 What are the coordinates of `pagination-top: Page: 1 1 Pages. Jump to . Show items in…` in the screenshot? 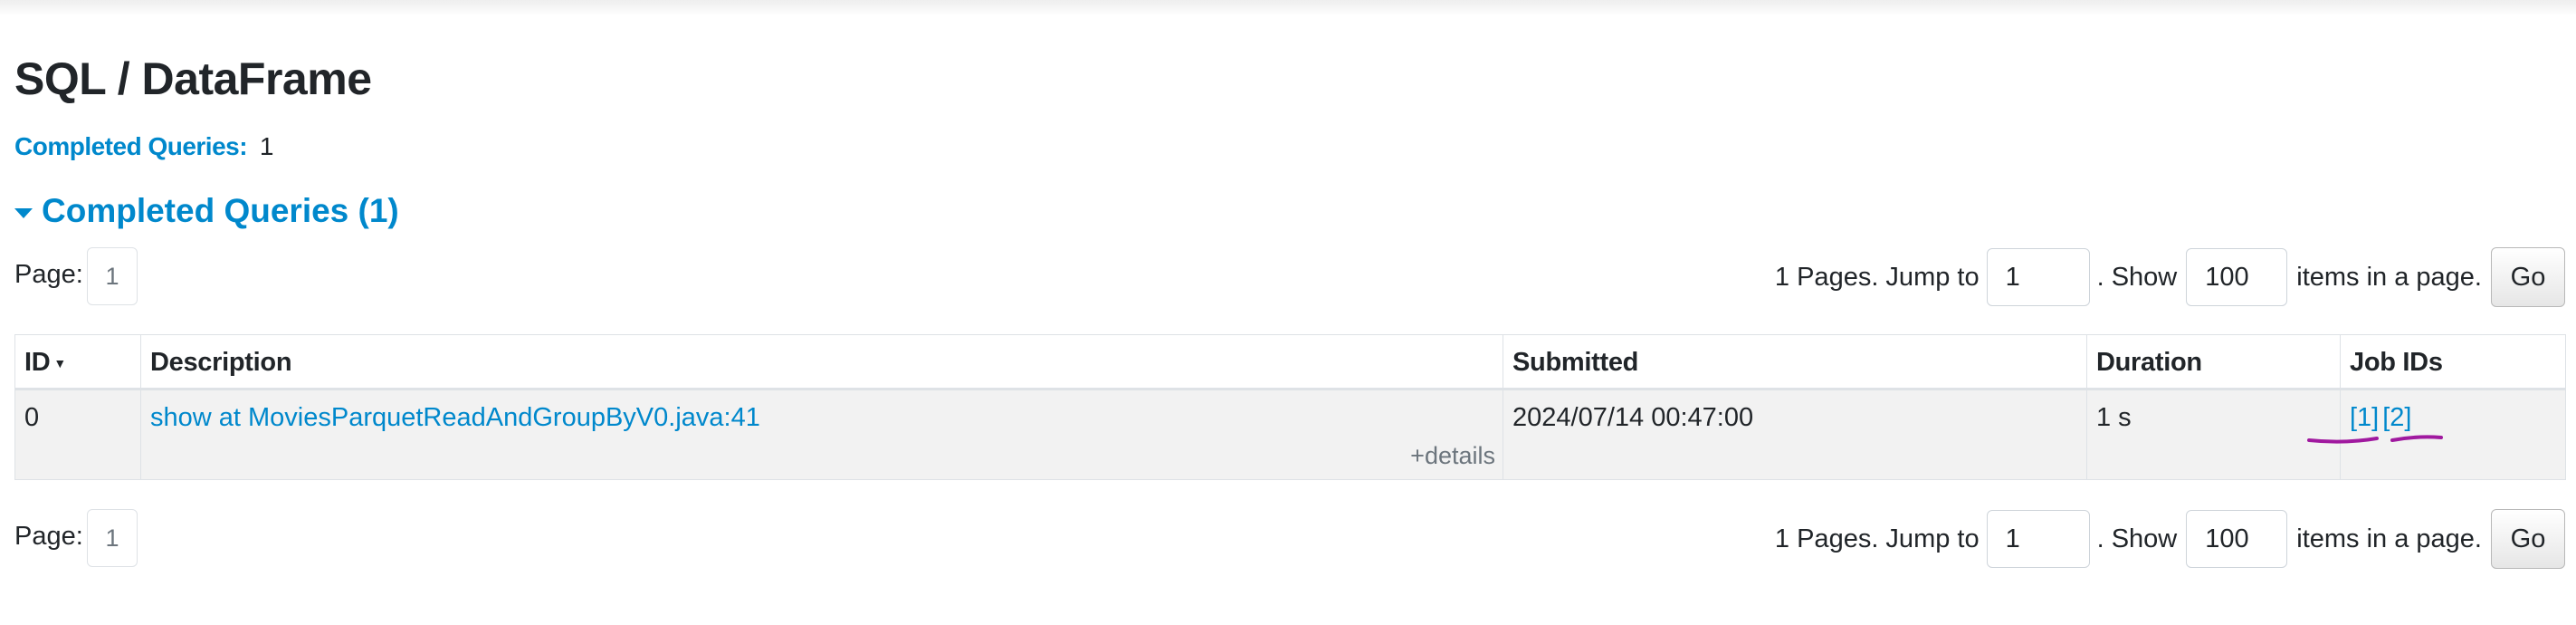 It's located at (1289, 277).